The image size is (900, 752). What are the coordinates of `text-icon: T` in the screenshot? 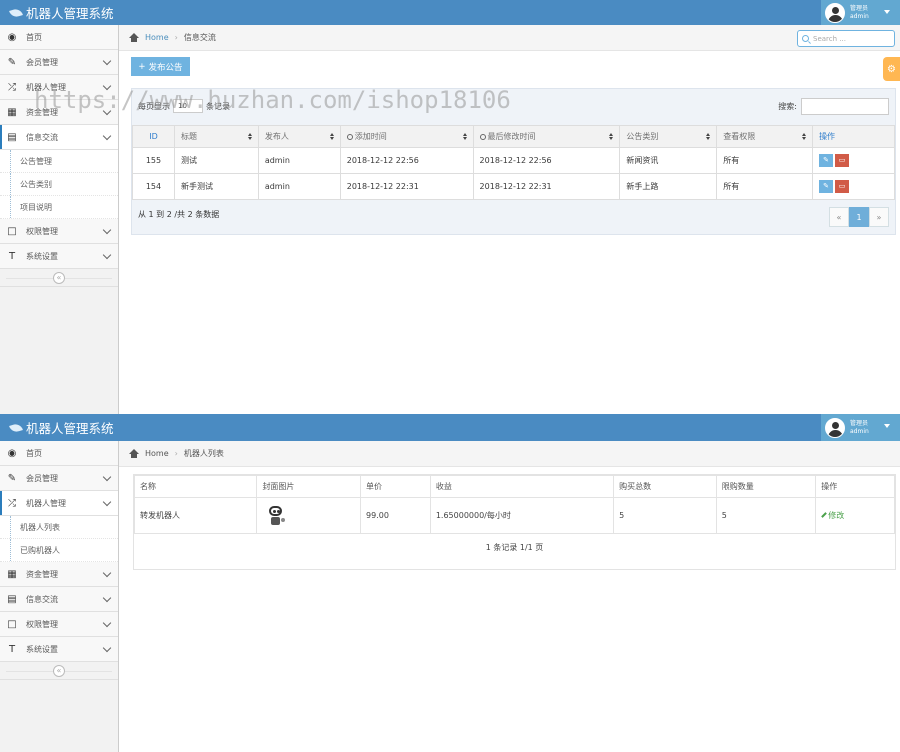 It's located at (12, 256).